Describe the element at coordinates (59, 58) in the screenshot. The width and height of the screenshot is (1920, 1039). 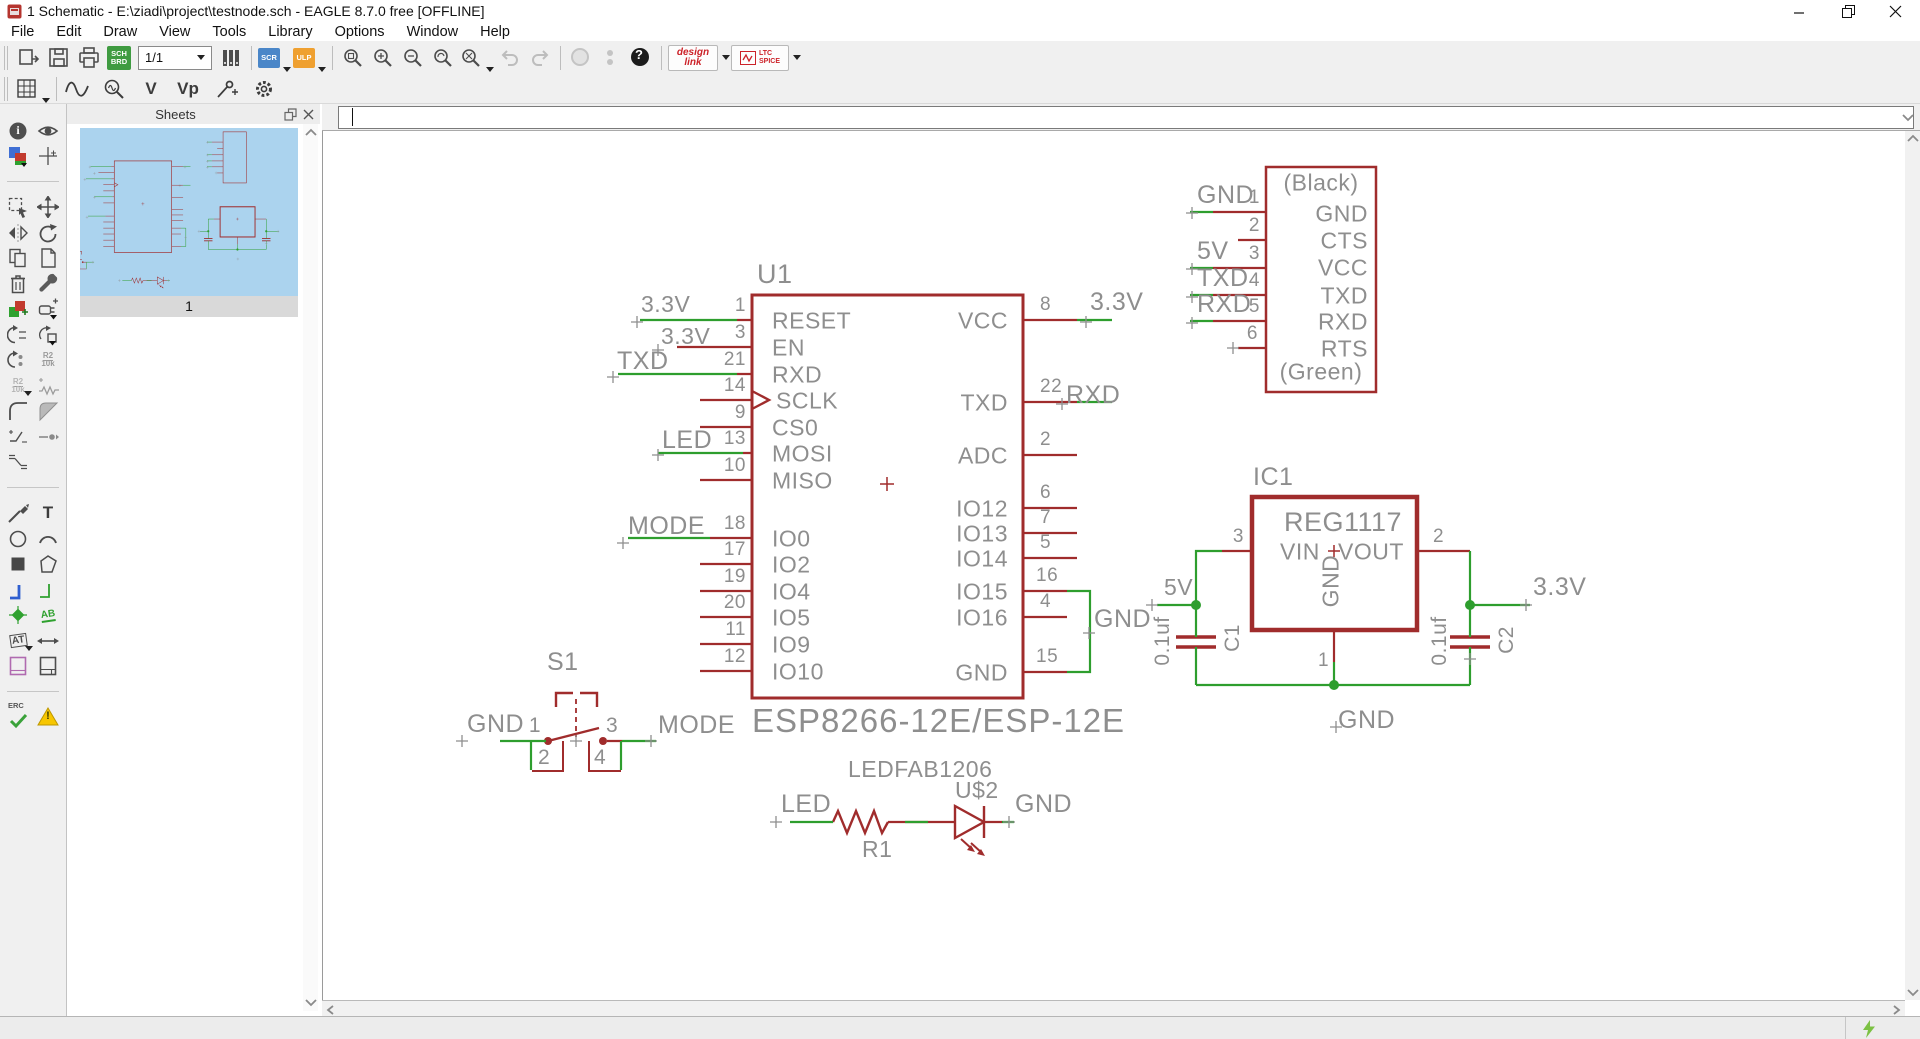
I see `save-button` at that location.